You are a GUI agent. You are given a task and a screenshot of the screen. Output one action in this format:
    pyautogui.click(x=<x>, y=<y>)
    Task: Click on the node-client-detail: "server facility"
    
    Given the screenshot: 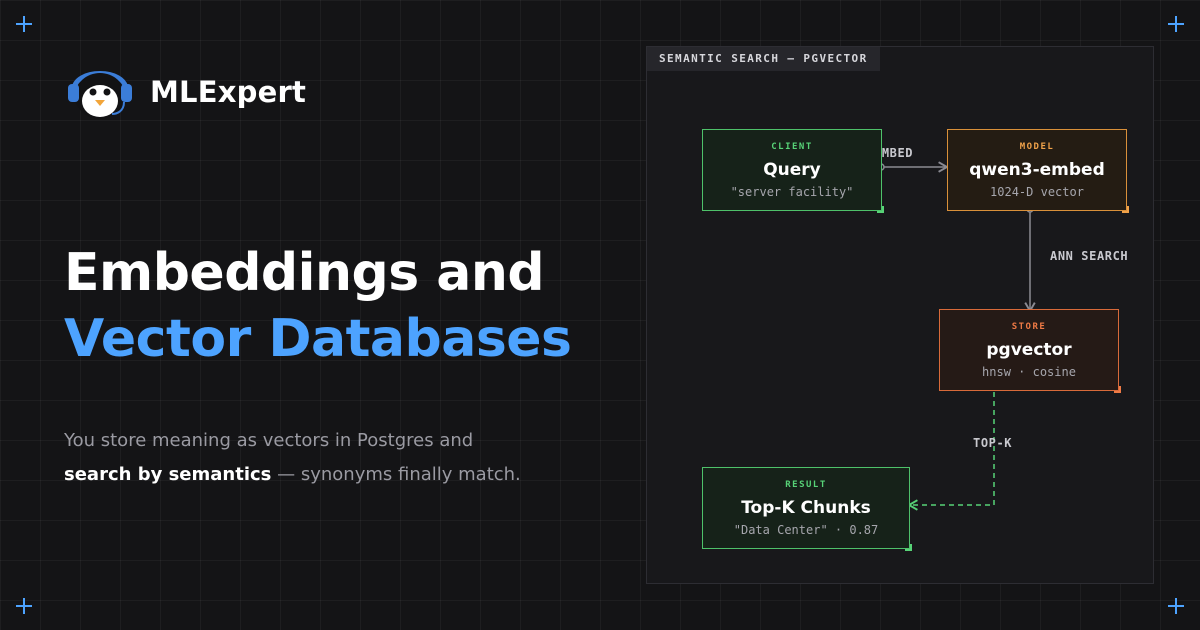 What is the action you would take?
    pyautogui.click(x=792, y=192)
    